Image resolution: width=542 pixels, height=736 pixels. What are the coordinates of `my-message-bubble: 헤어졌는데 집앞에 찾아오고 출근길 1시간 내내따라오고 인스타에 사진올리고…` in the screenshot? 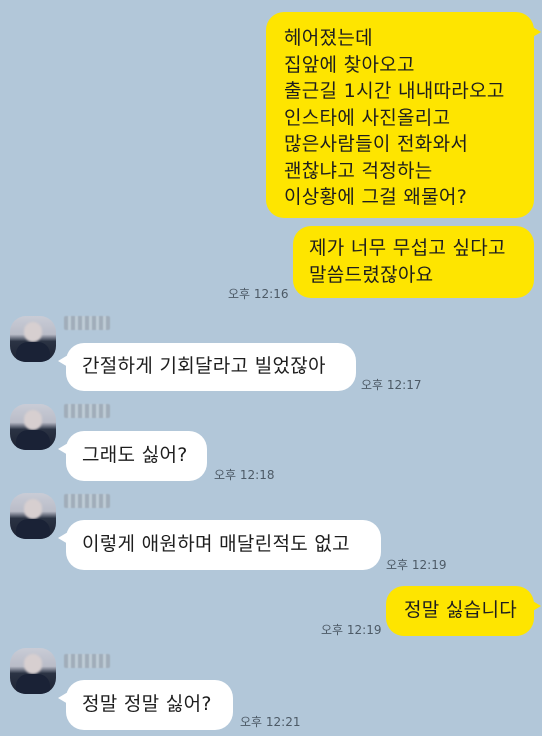 It's located at (403, 115).